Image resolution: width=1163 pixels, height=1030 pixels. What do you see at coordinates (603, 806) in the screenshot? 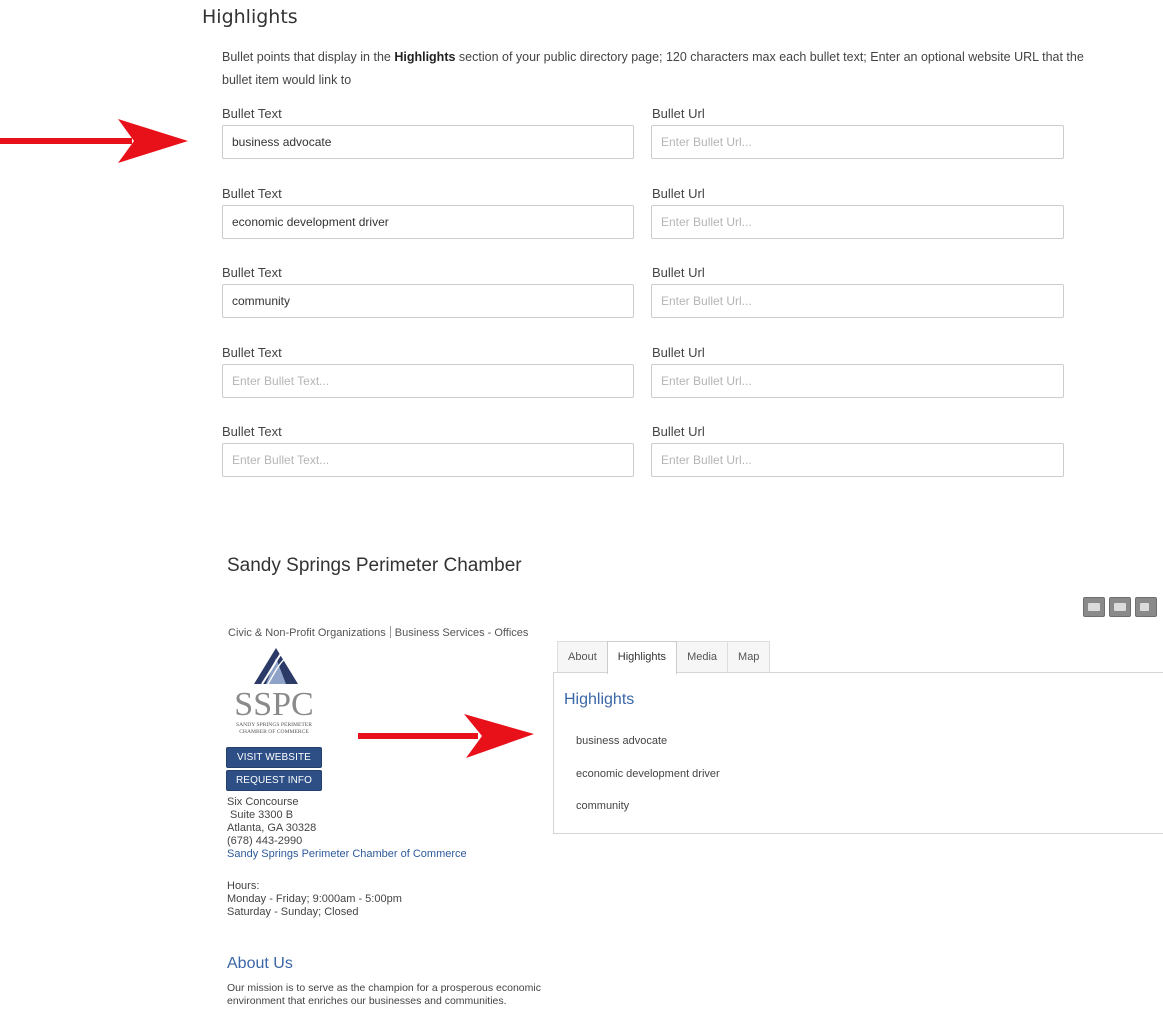
I see `highlight-item: community` at bounding box center [603, 806].